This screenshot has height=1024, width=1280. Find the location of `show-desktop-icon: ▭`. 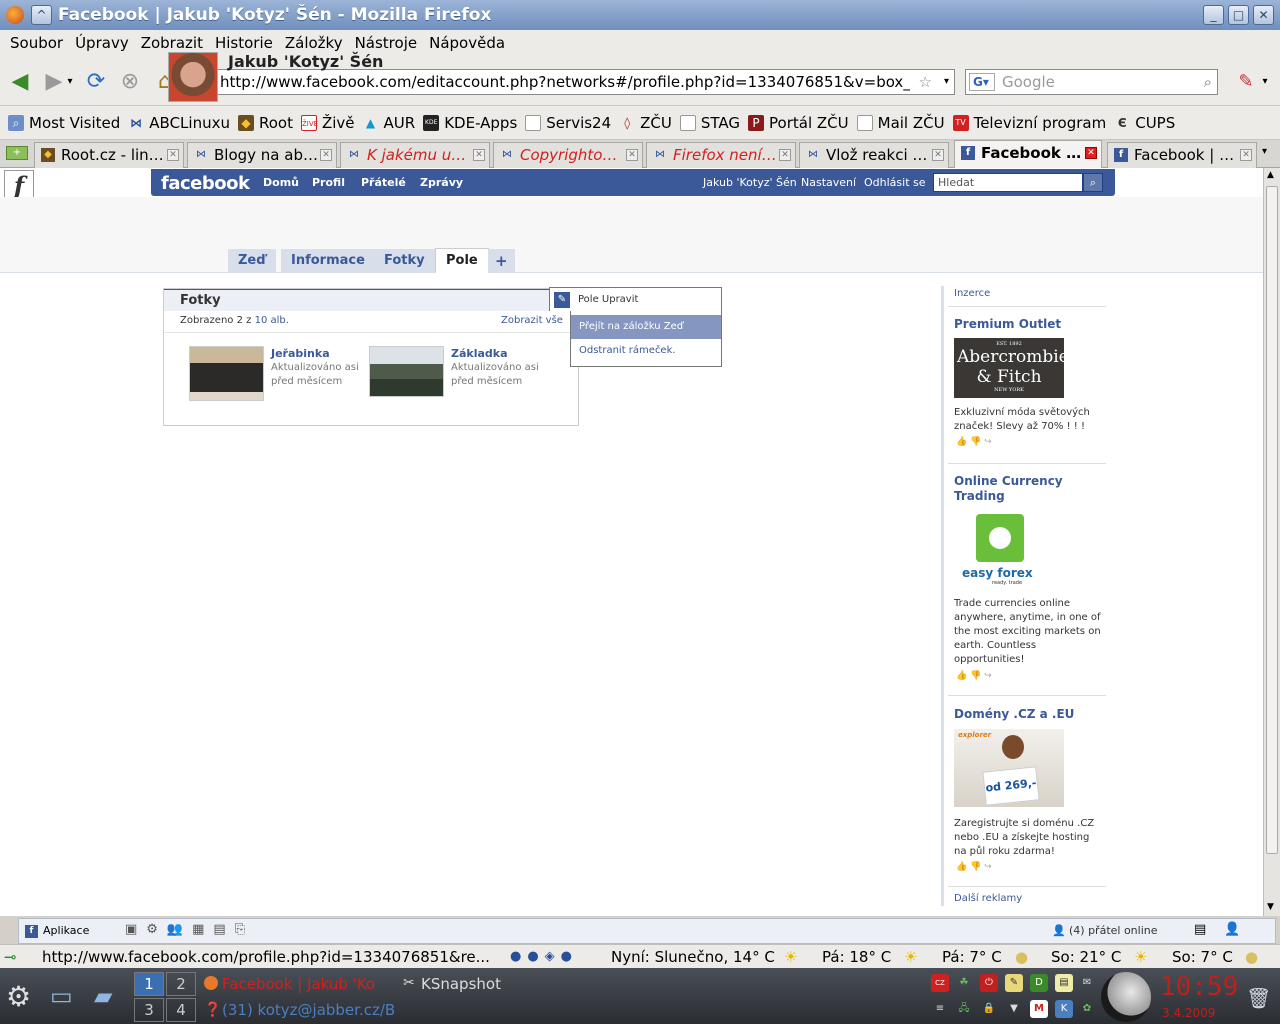

show-desktop-icon: ▭ is located at coordinates (61, 996).